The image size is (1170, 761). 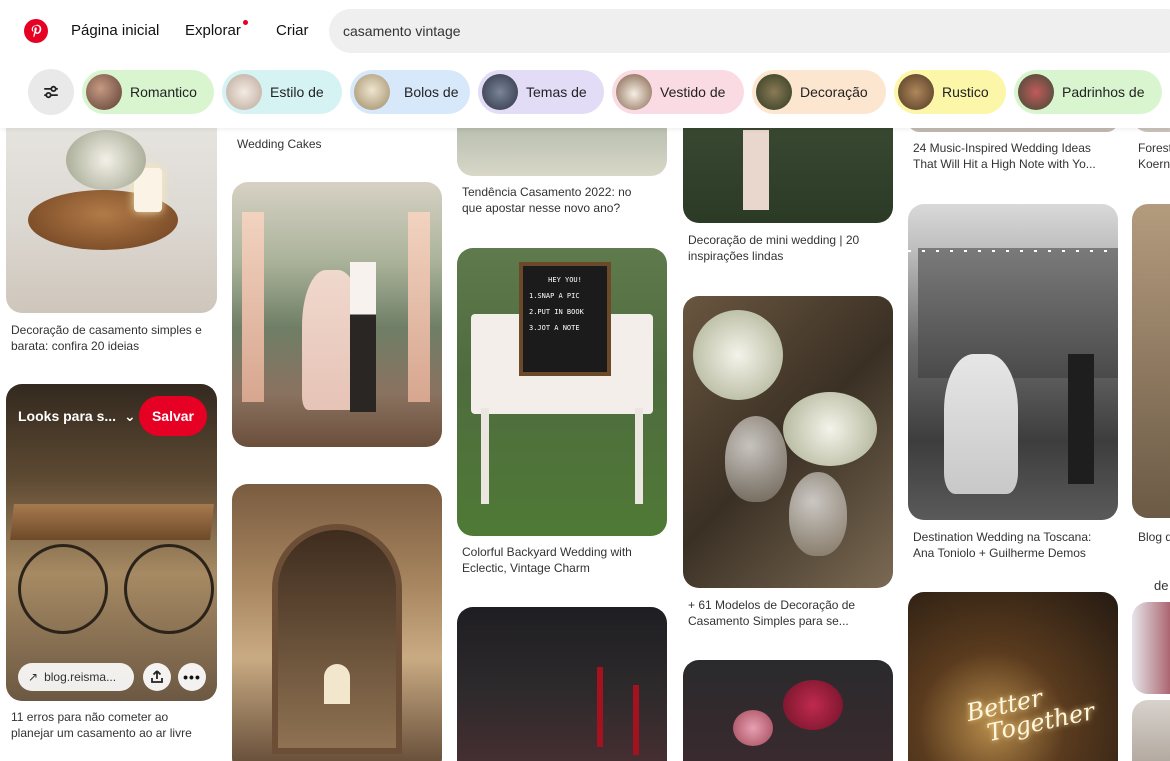 What do you see at coordinates (1015, 553) in the screenshot?
I see `pin-caption-line: Ana Toniolo + Guilherme Demos` at bounding box center [1015, 553].